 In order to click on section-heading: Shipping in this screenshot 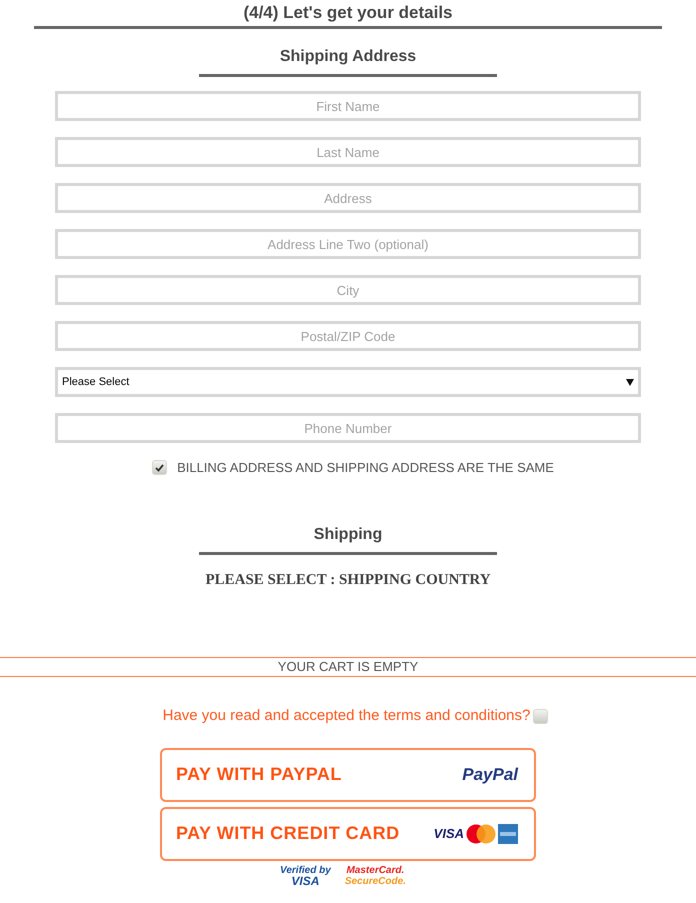, I will do `click(348, 534)`.